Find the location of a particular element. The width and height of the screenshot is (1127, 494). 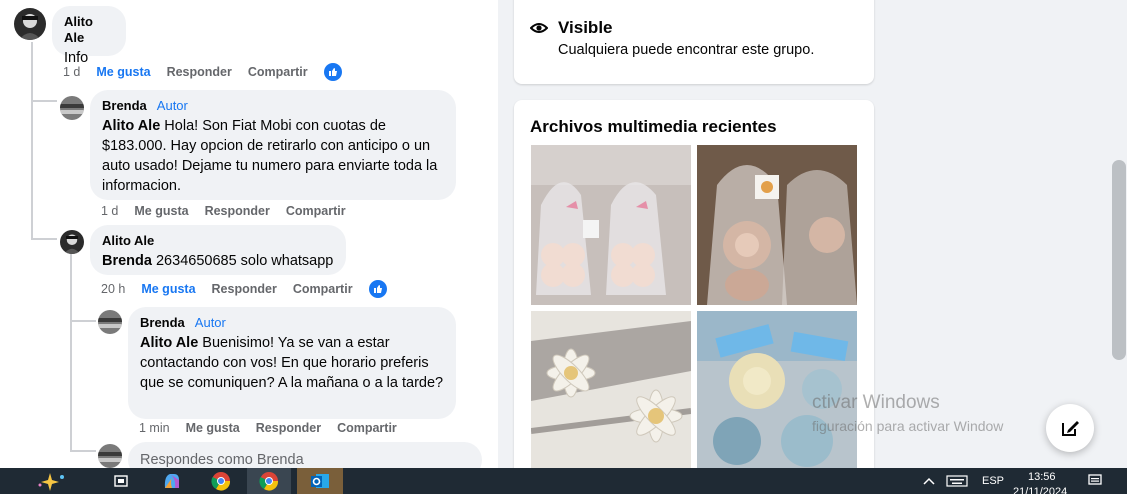

media-title: Archivos multimedia recientes is located at coordinates (653, 126).